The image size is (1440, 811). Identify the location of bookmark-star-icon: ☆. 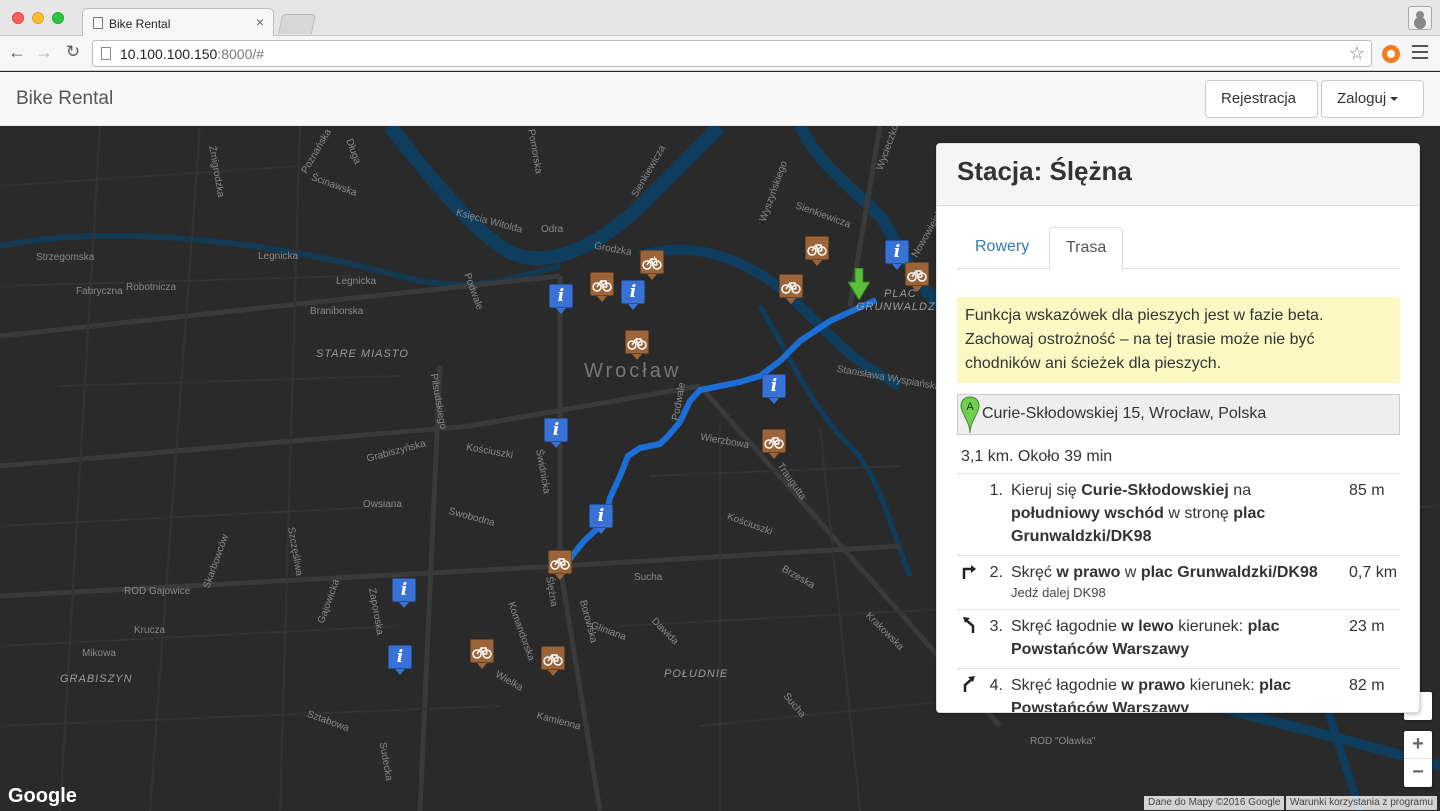
(1357, 53).